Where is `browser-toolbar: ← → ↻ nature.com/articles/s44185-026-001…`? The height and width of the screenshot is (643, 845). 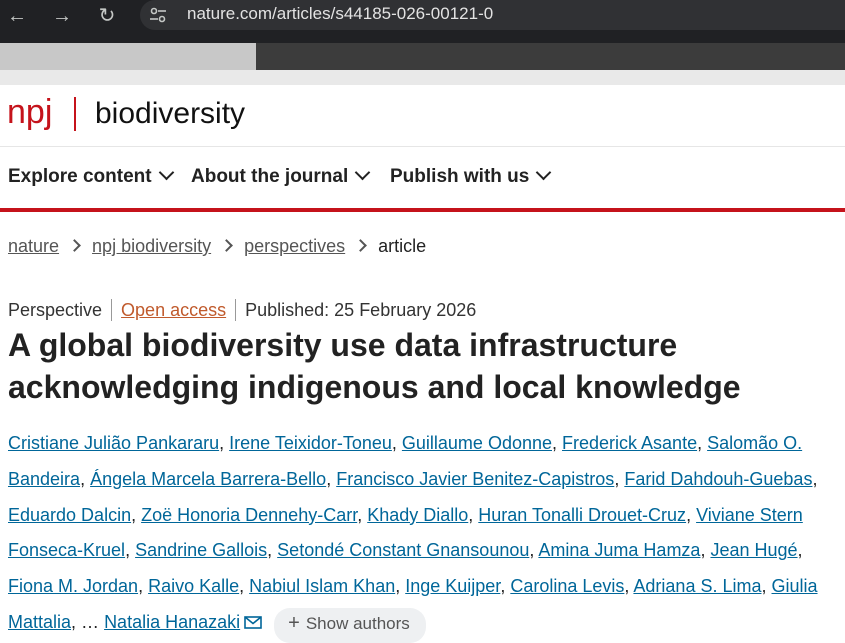 browser-toolbar: ← → ↻ nature.com/articles/s44185-026-001… is located at coordinates (422, 21).